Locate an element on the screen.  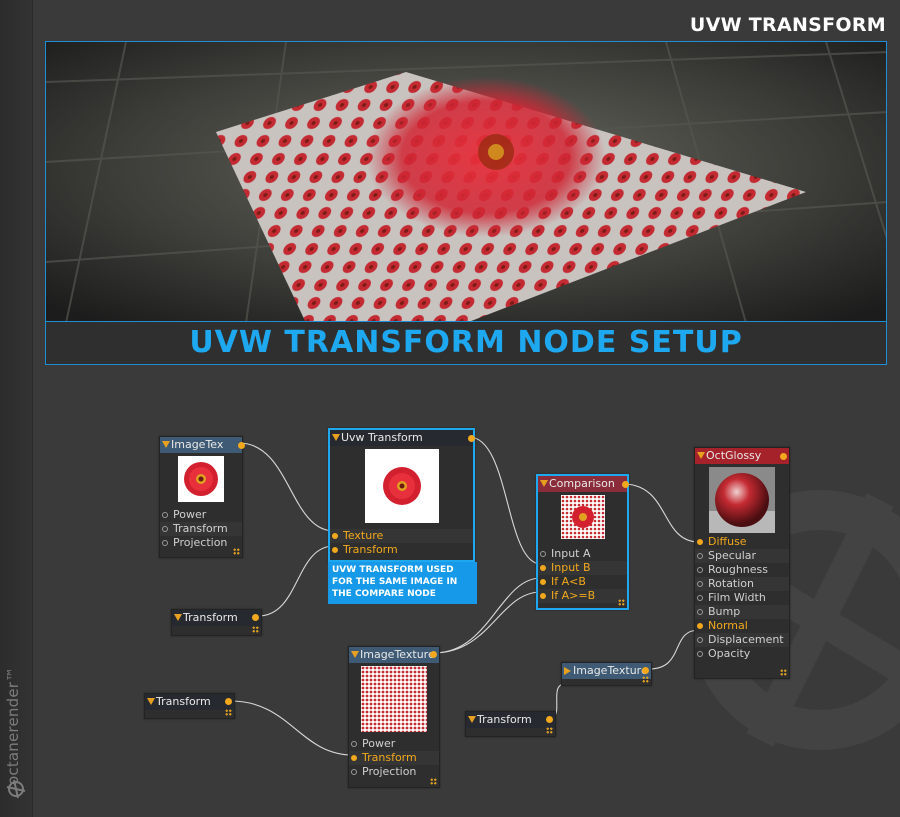
pin-diffuse: Diffuse is located at coordinates (742, 542).